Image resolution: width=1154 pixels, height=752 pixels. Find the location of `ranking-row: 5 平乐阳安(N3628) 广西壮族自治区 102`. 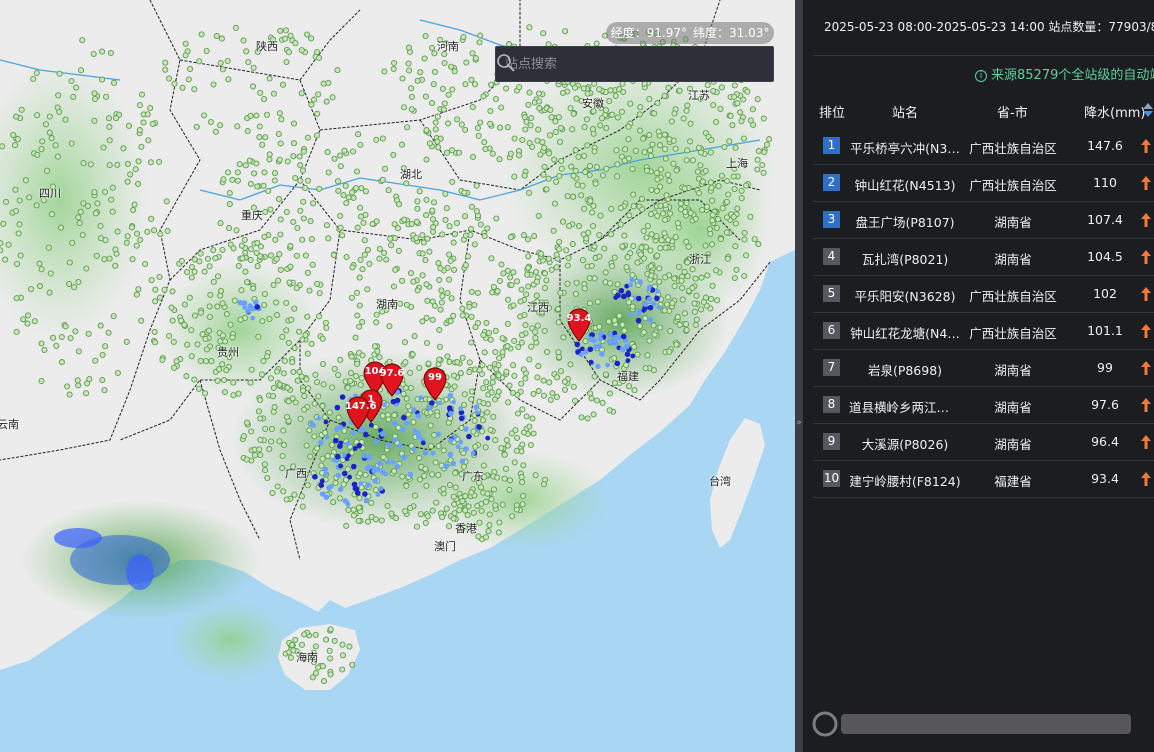

ranking-row: 5 平乐阳安(N3628) 广西壮族自治区 102 is located at coordinates (983, 294).